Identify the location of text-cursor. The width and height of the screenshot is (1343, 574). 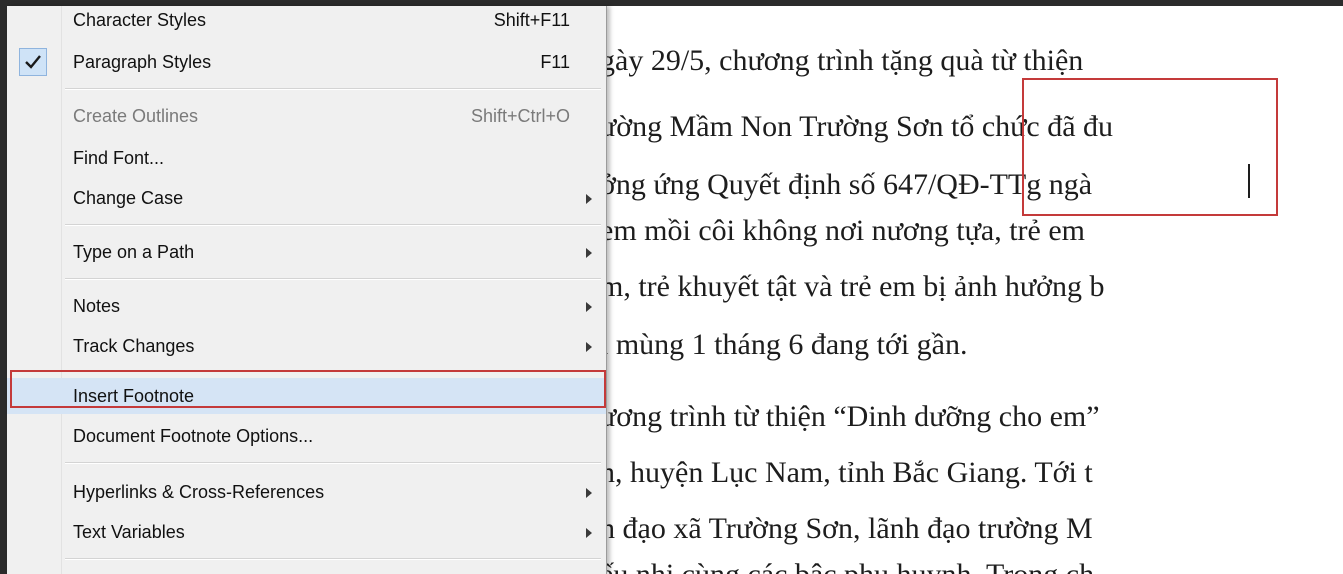
(1249, 181).